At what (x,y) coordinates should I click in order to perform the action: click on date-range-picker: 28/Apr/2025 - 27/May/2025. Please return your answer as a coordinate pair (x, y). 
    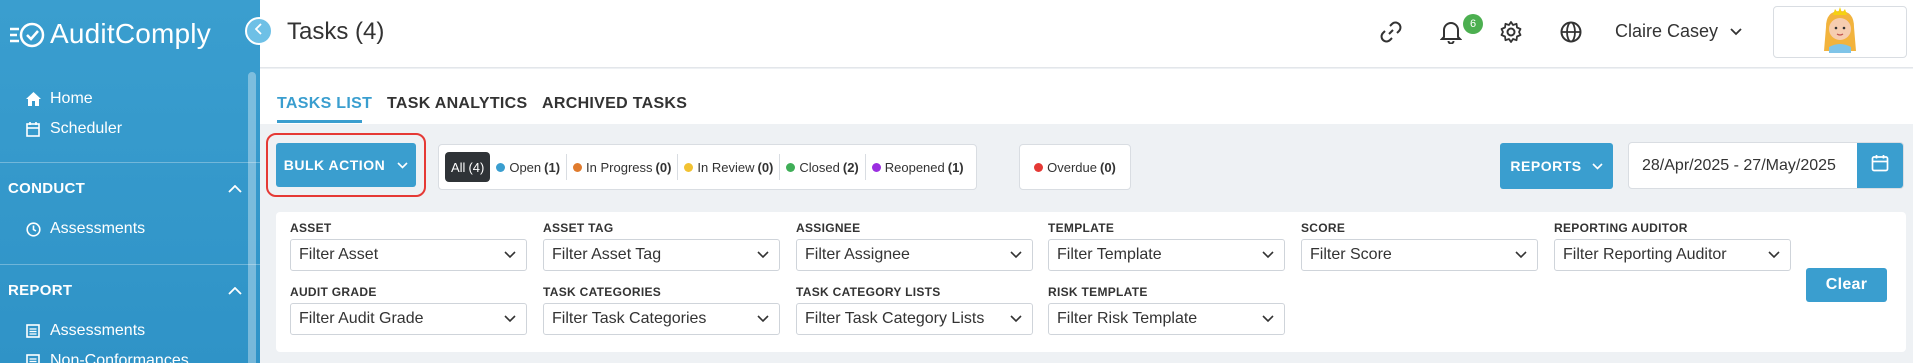
    Looking at the image, I should click on (1766, 165).